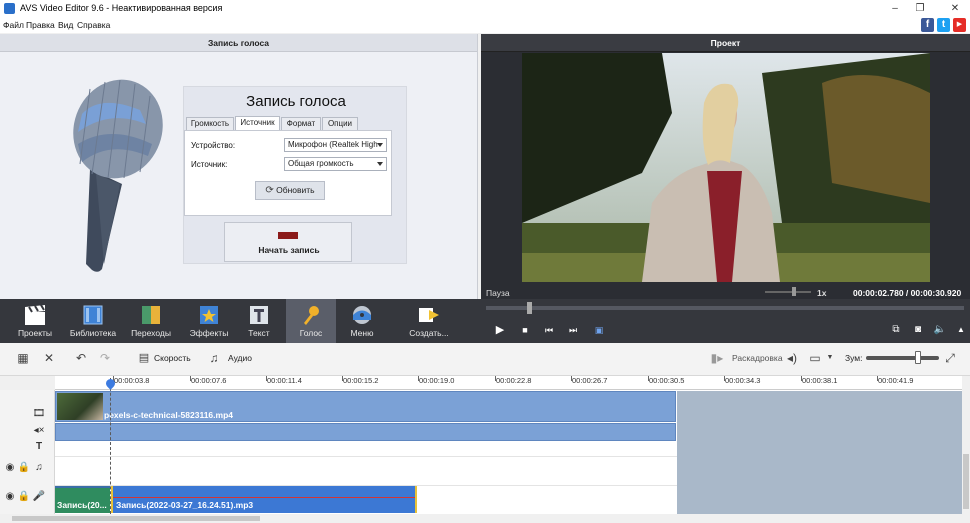  What do you see at coordinates (151, 333) in the screenshot?
I see `tool-label: Переходы` at bounding box center [151, 333].